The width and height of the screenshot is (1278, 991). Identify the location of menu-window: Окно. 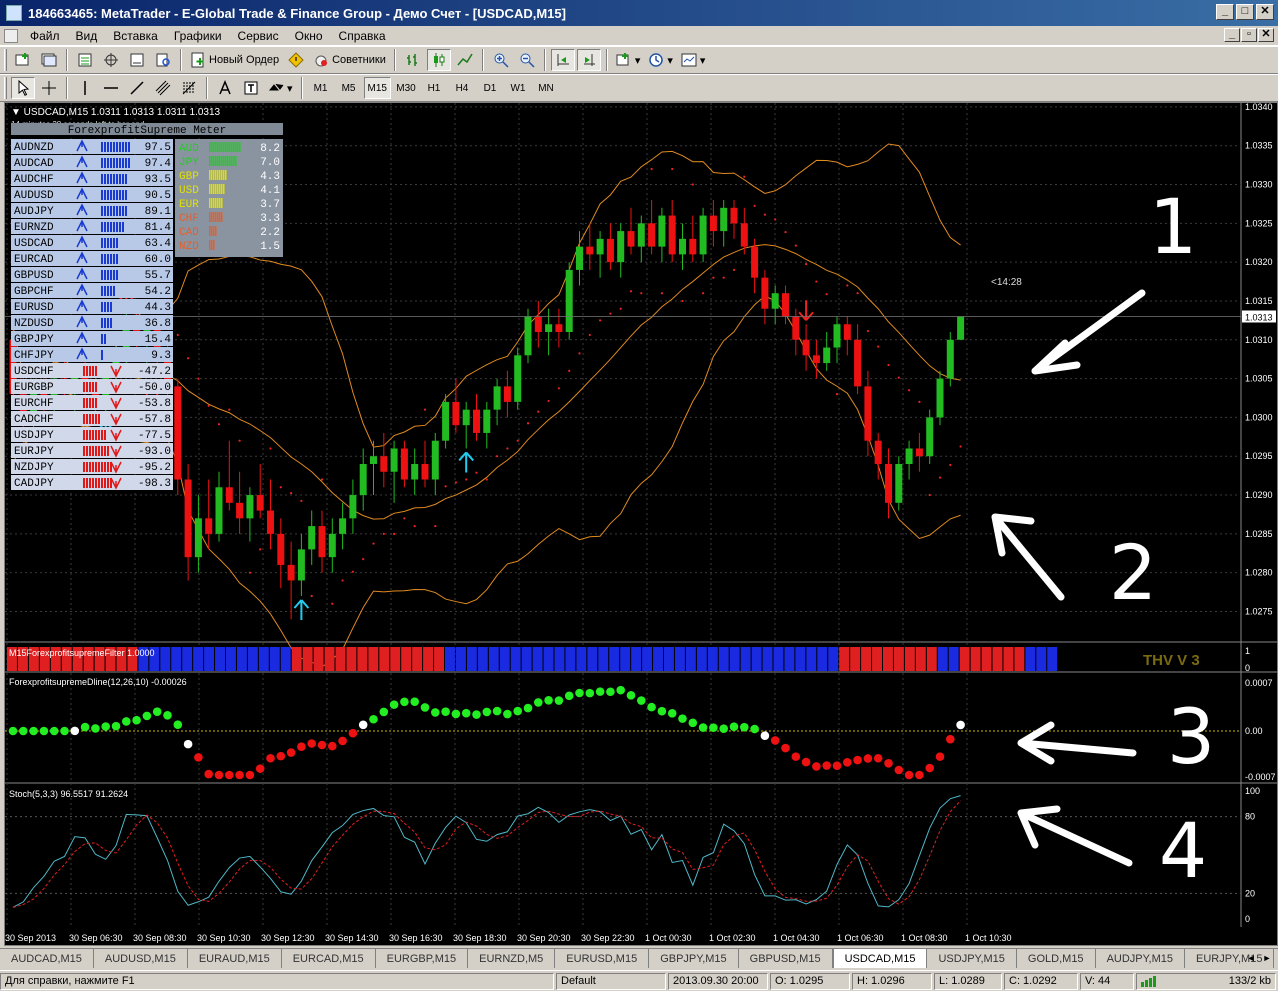
(309, 36).